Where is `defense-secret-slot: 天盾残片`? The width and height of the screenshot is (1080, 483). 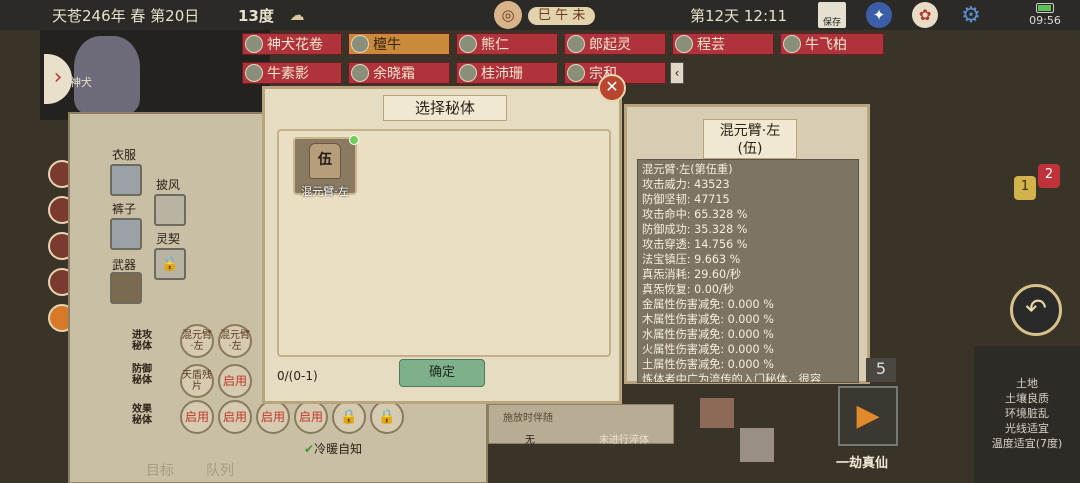
defense-secret-slot: 天盾残片 is located at coordinates (197, 381).